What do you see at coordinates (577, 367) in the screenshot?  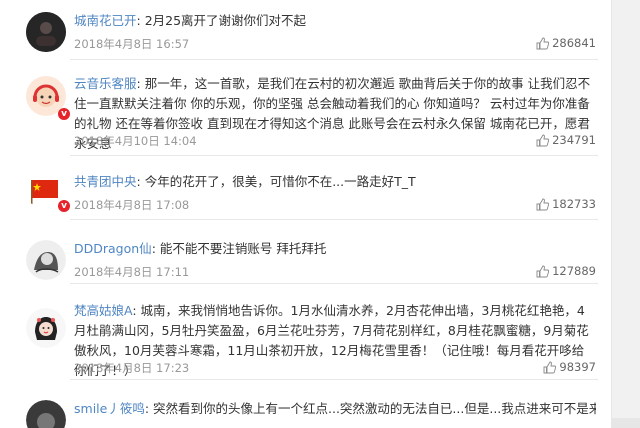 I see `like-count: 98397` at bounding box center [577, 367].